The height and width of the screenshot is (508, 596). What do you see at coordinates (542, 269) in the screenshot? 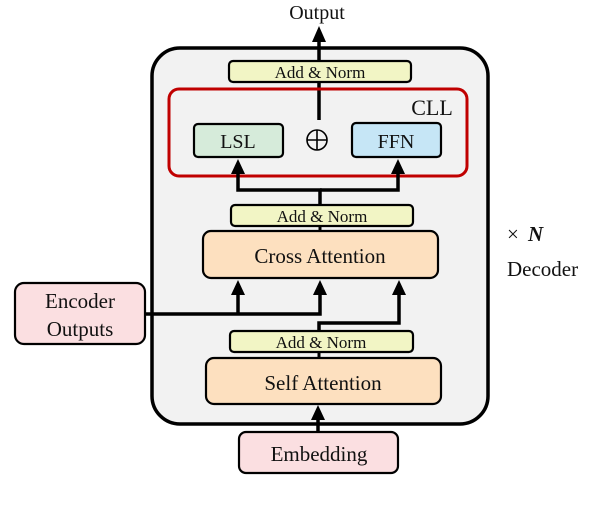
I see `decoder-label: Decoder` at bounding box center [542, 269].